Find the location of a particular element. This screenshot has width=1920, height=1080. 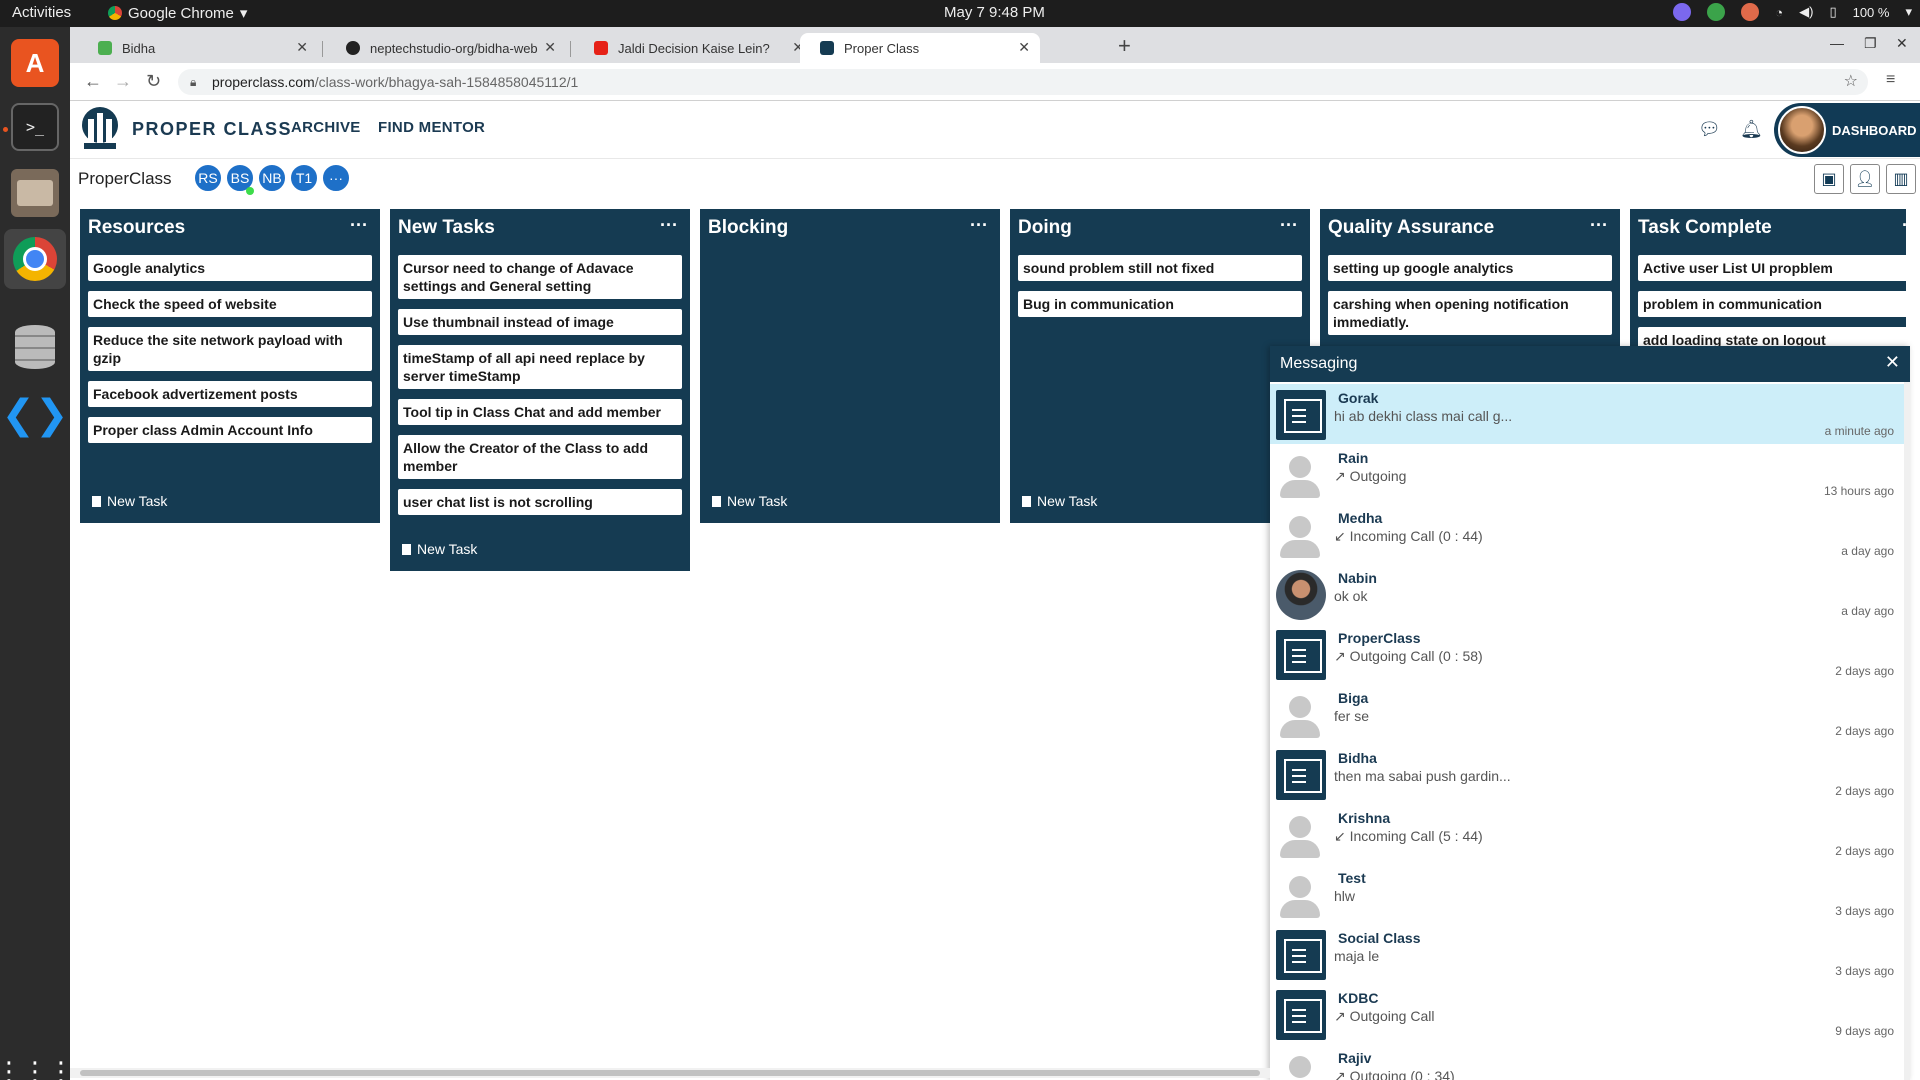

terminal-icon: >_ is located at coordinates (35, 127).